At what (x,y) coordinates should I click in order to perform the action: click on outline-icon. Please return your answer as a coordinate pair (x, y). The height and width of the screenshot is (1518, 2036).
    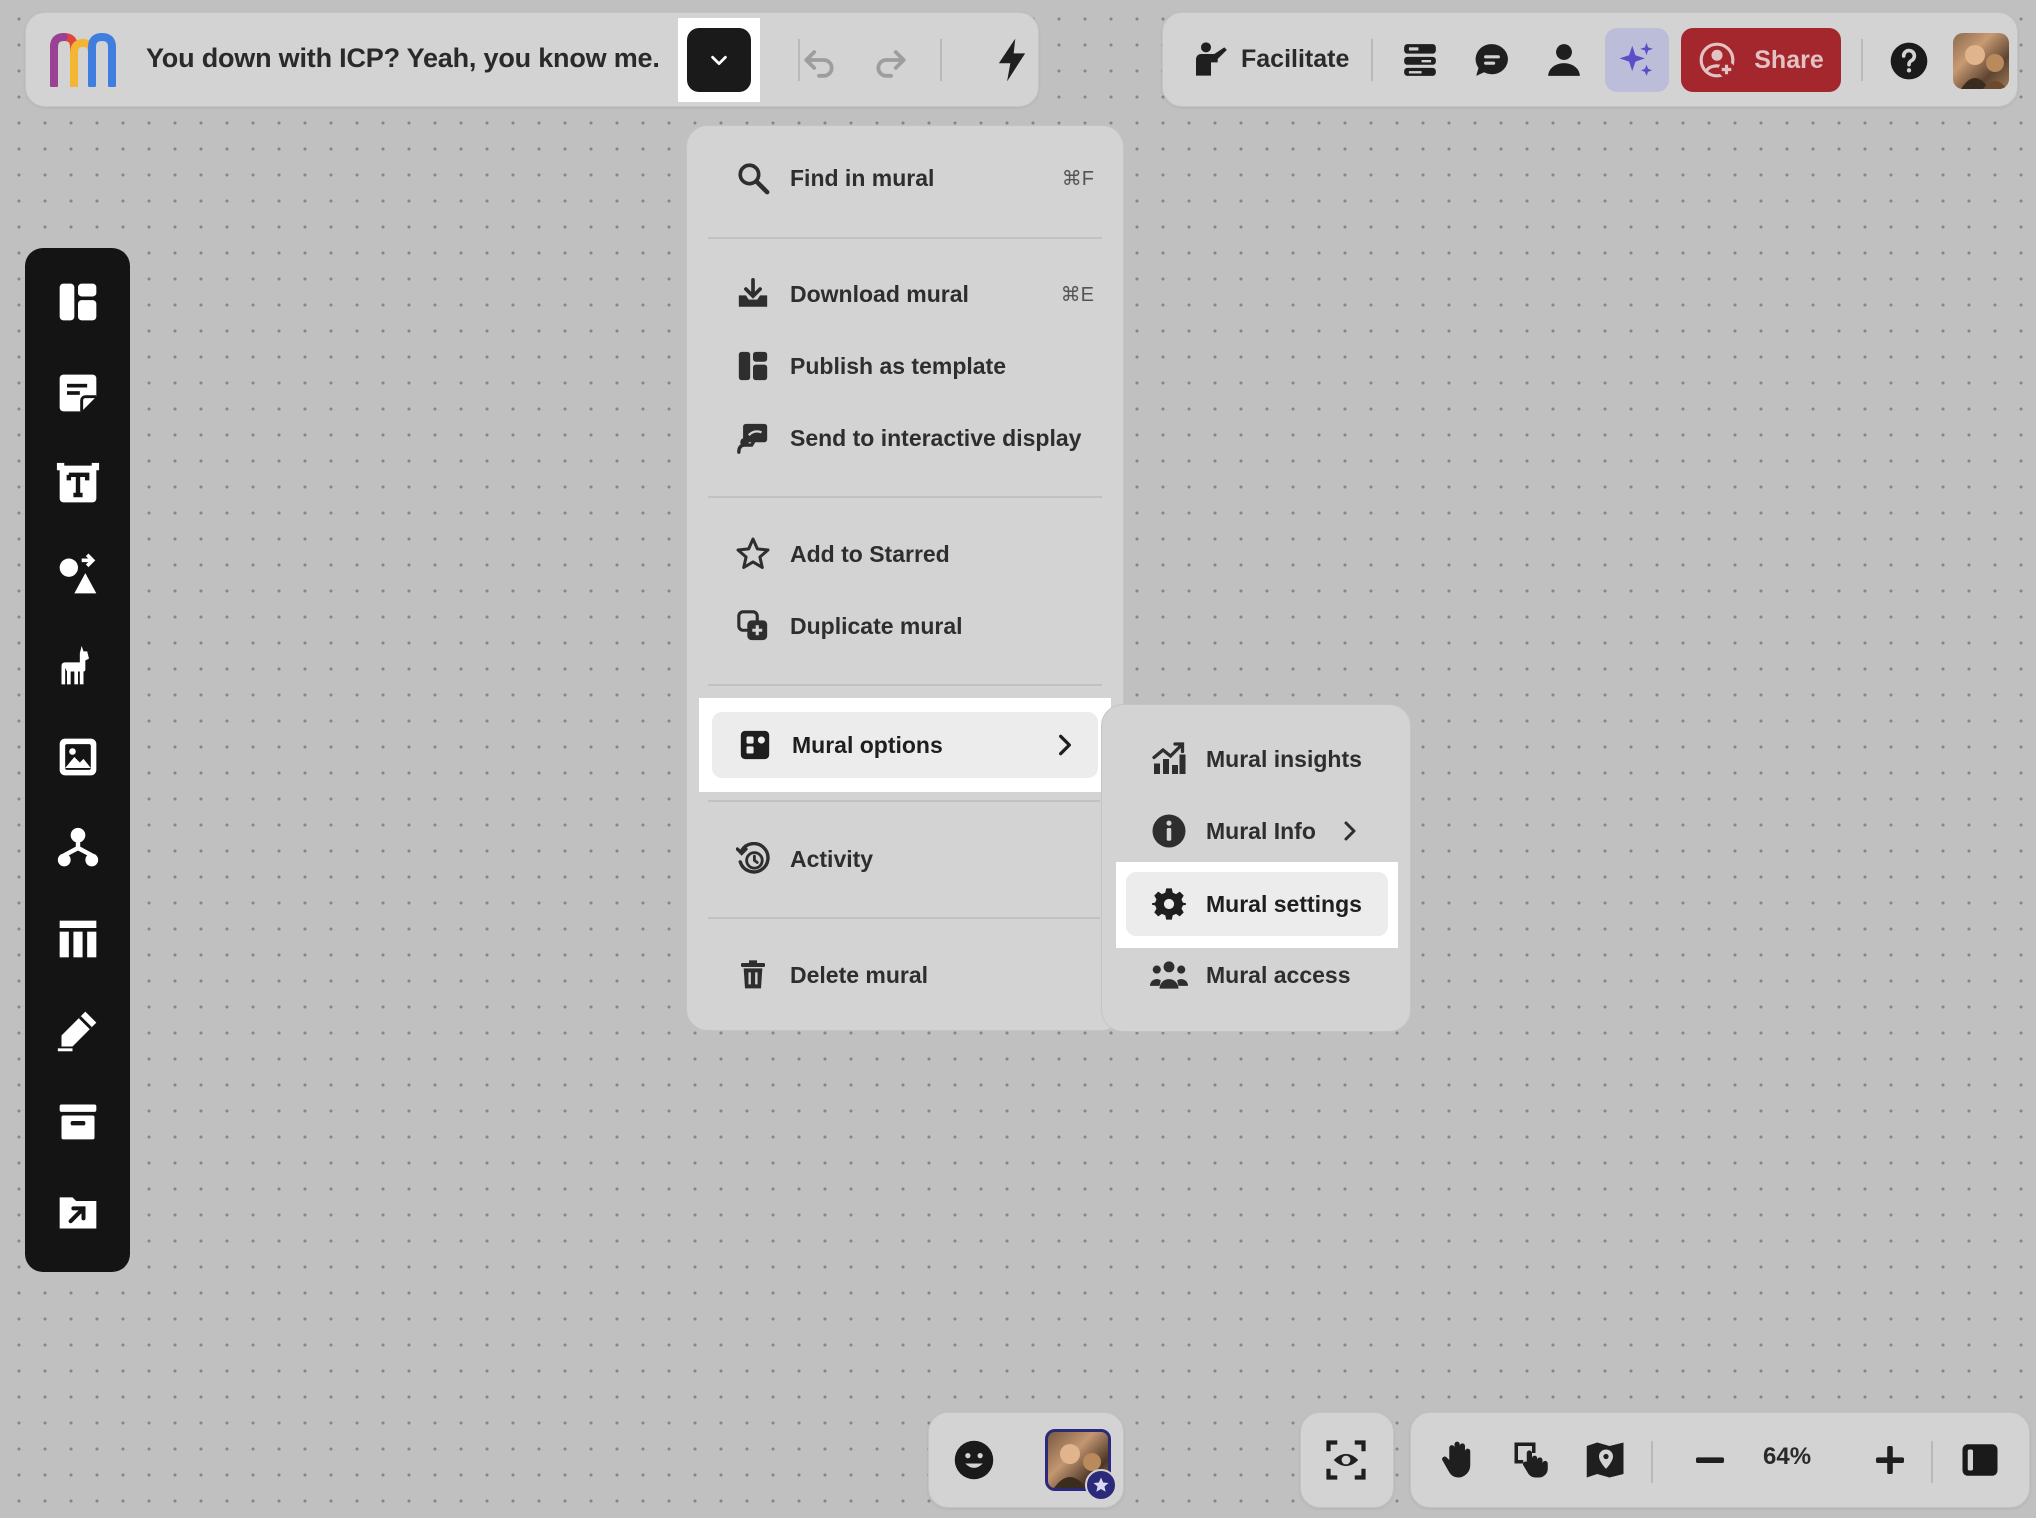
    Looking at the image, I should click on (1420, 60).